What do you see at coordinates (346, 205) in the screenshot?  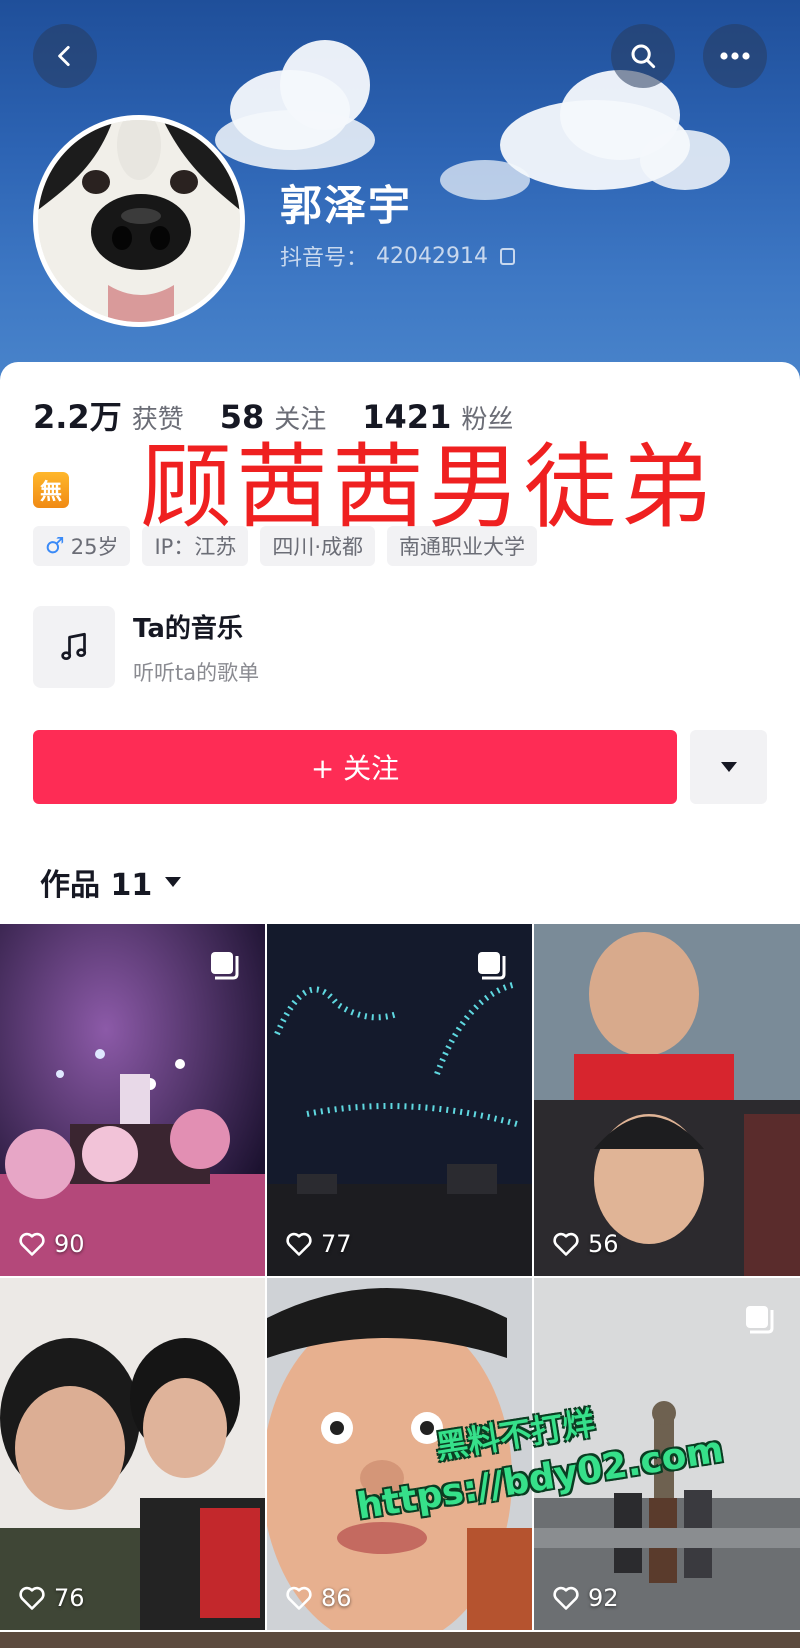 I see `username: 郭泽宇` at bounding box center [346, 205].